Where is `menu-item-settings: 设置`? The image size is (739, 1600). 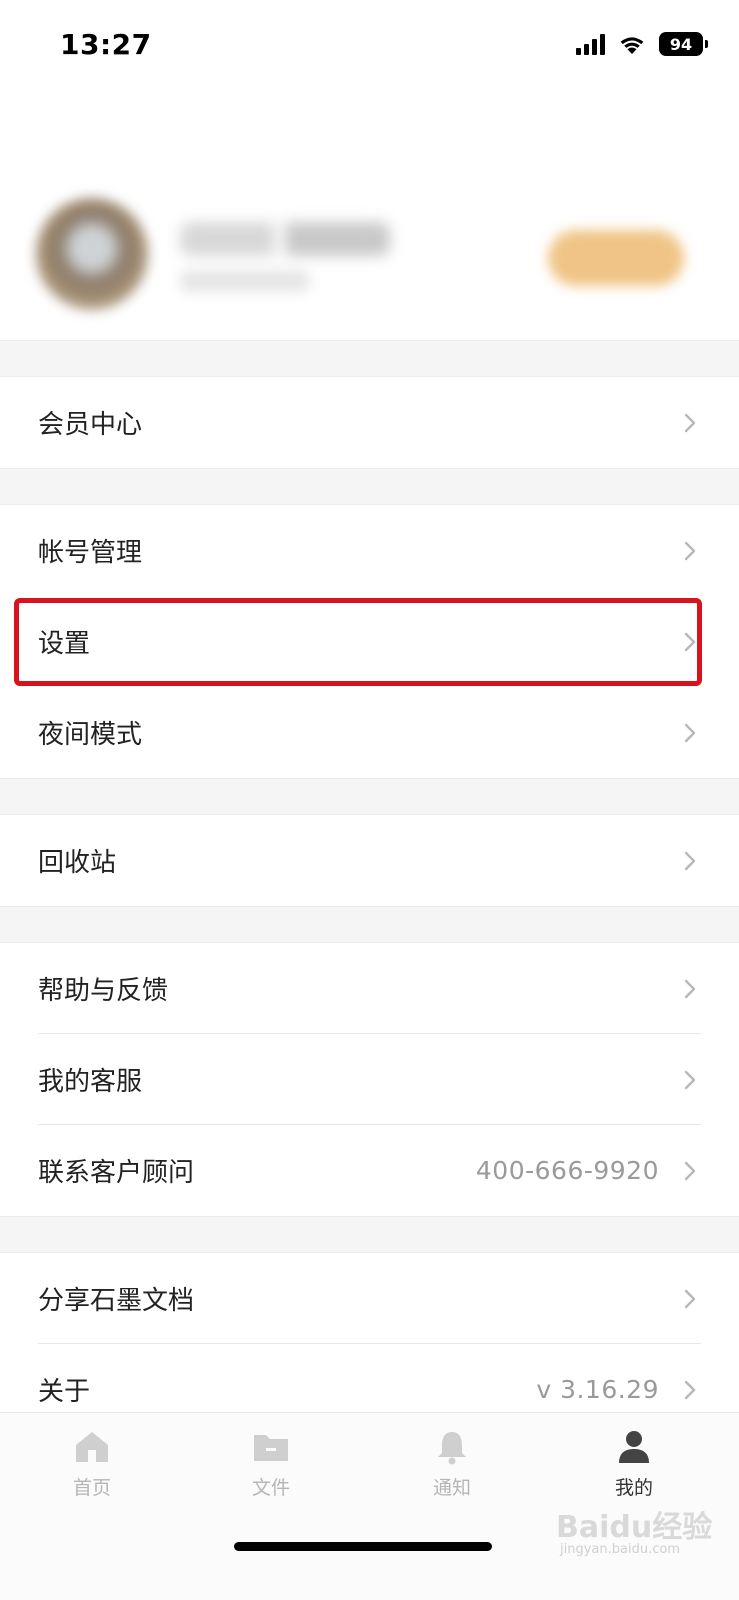 menu-item-settings: 设置 is located at coordinates (369, 641).